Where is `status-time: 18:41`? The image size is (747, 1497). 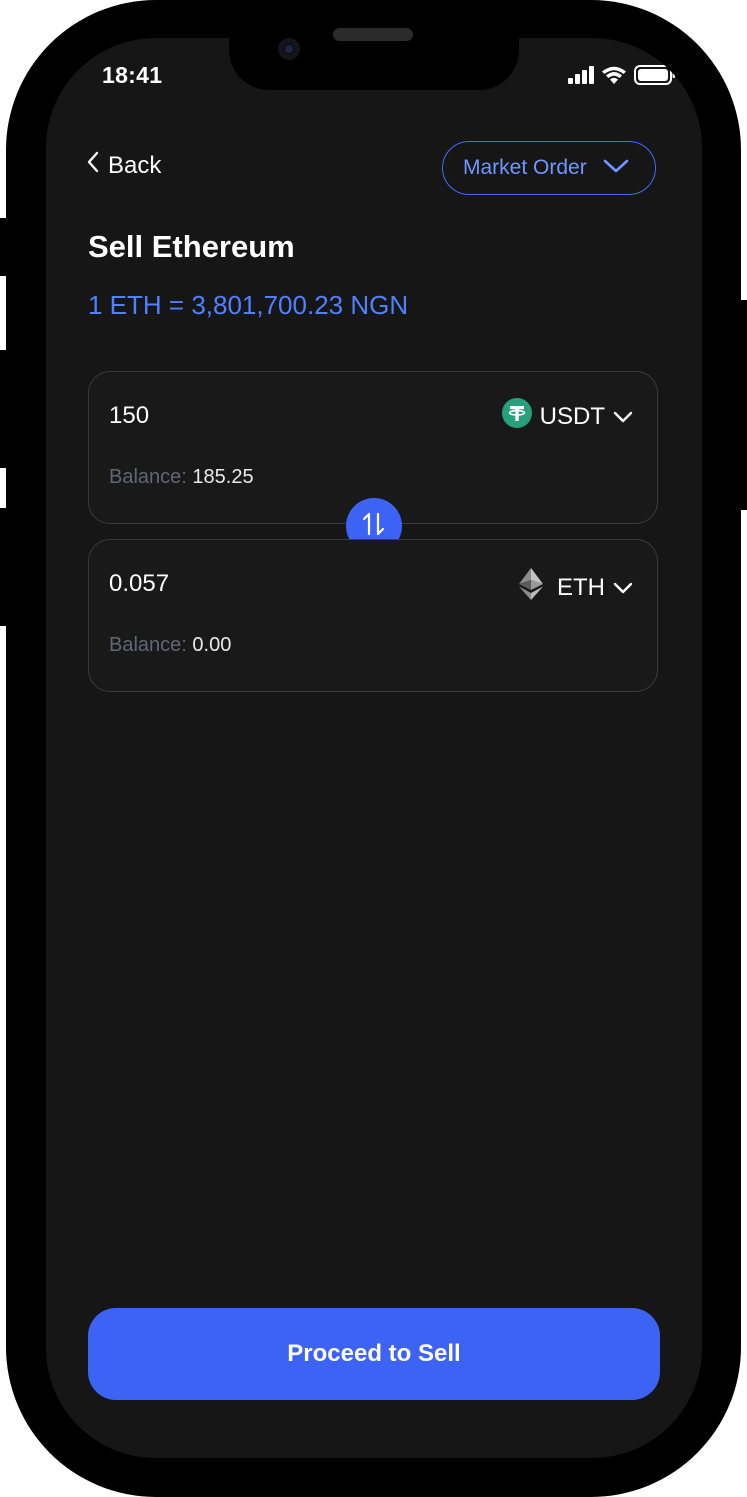 status-time: 18:41 is located at coordinates (132, 75).